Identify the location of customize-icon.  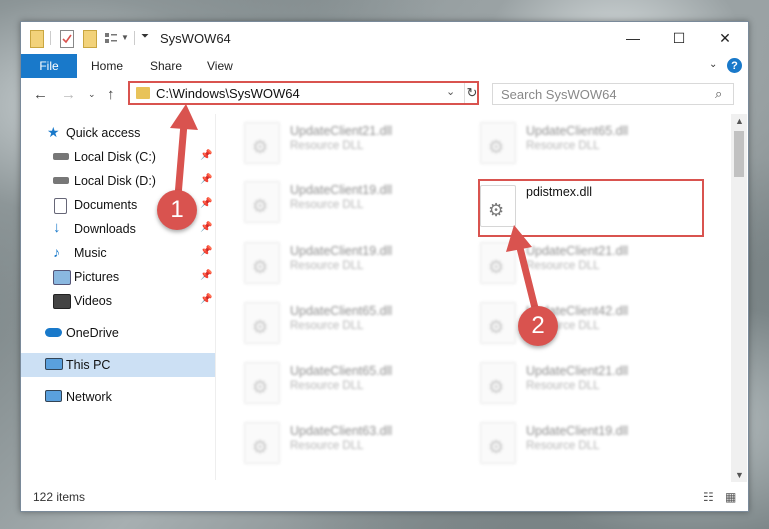
(111, 38).